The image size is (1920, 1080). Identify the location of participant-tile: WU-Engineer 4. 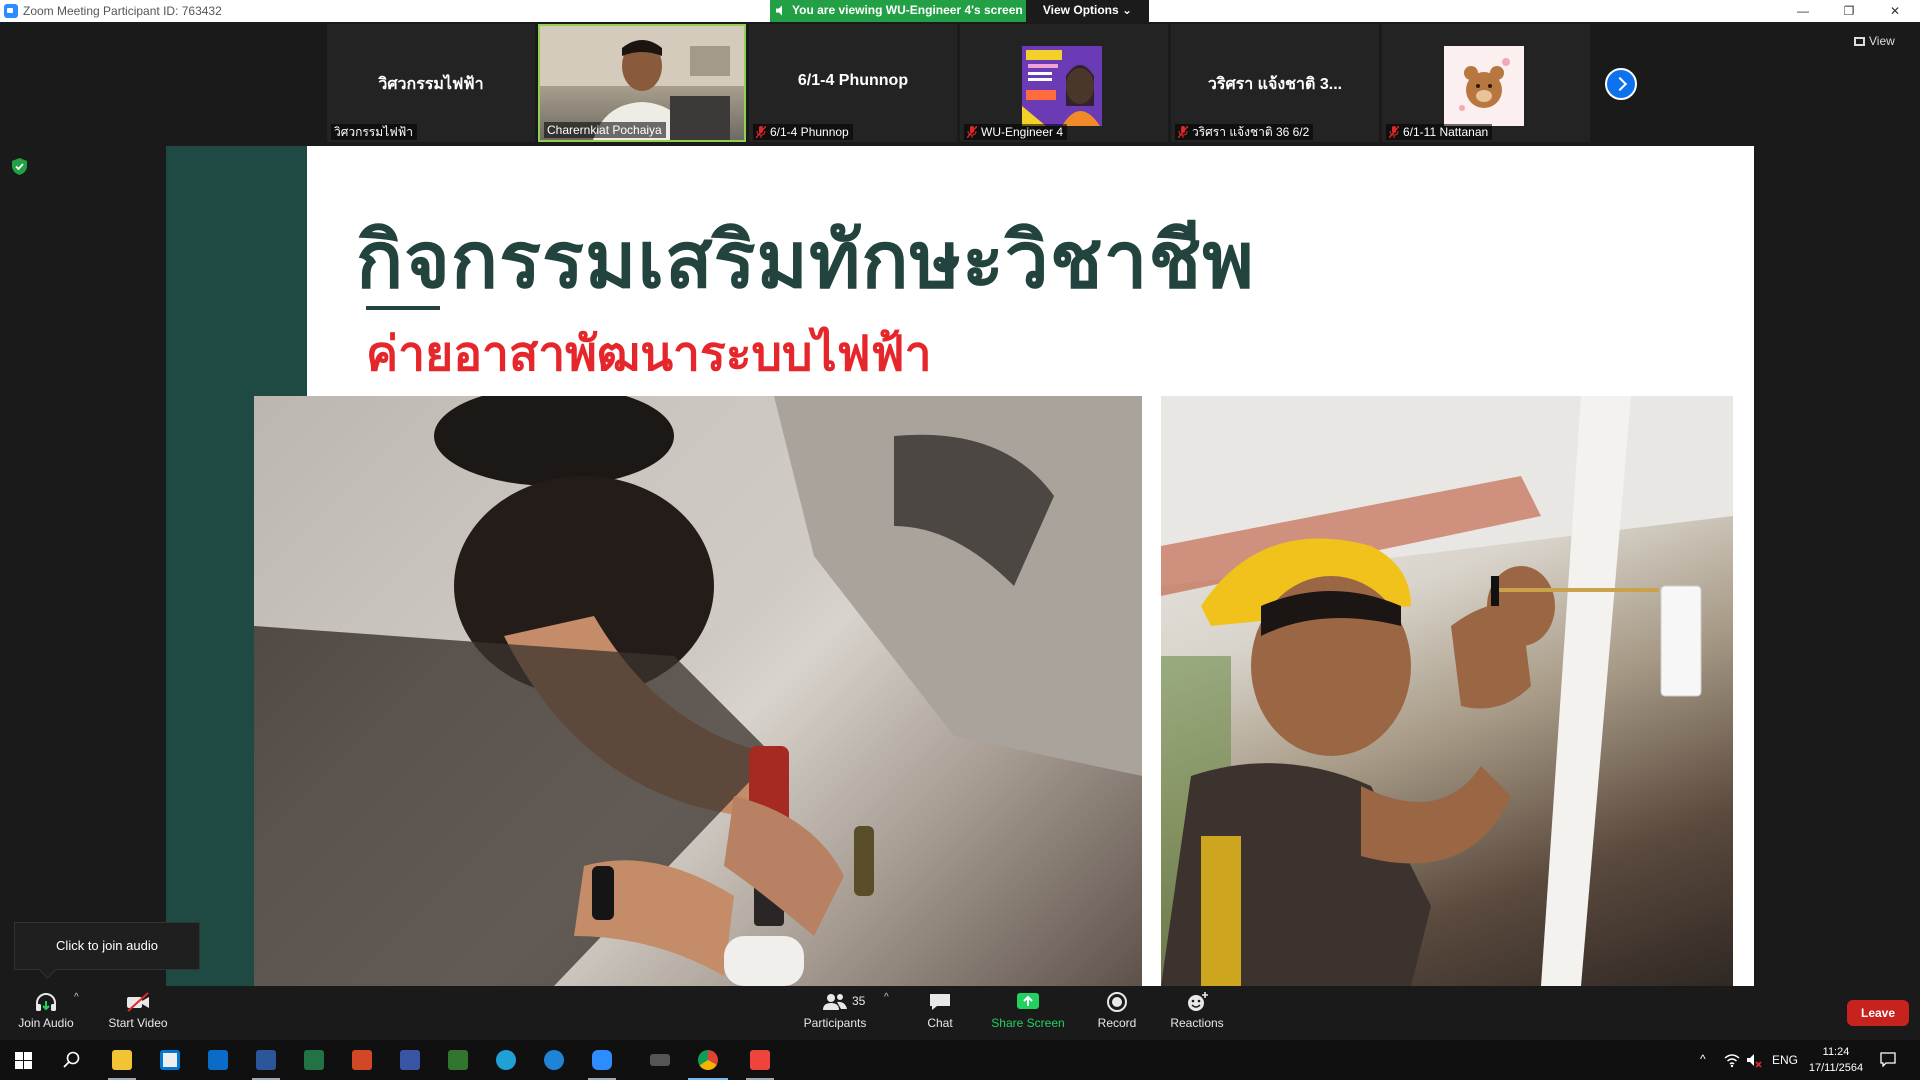
(1064, 83).